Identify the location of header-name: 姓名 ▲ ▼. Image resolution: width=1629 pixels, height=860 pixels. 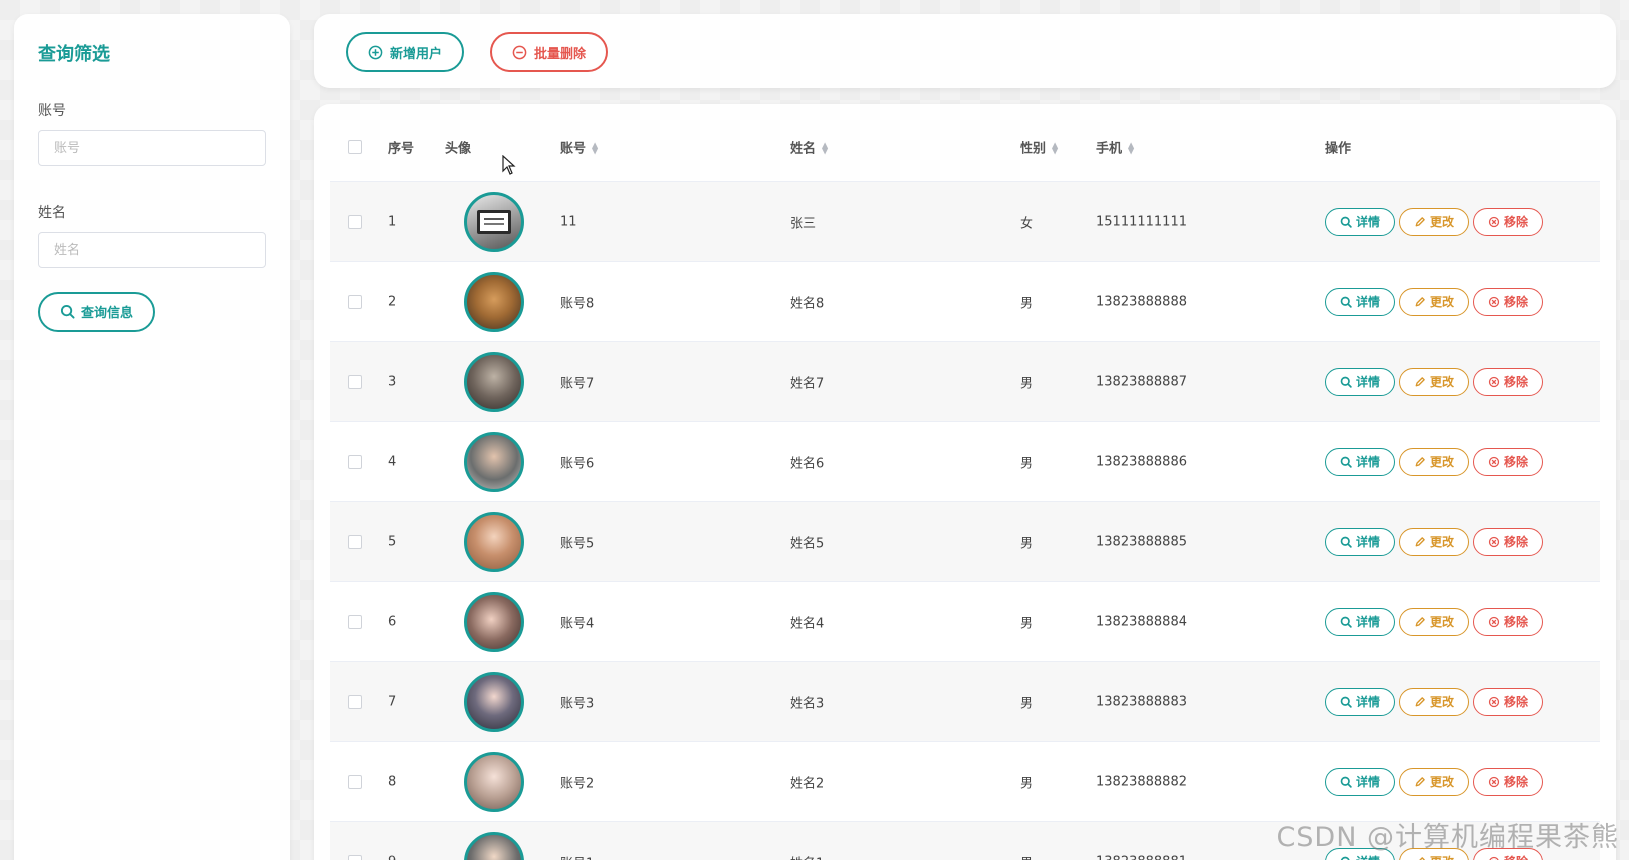
(809, 146).